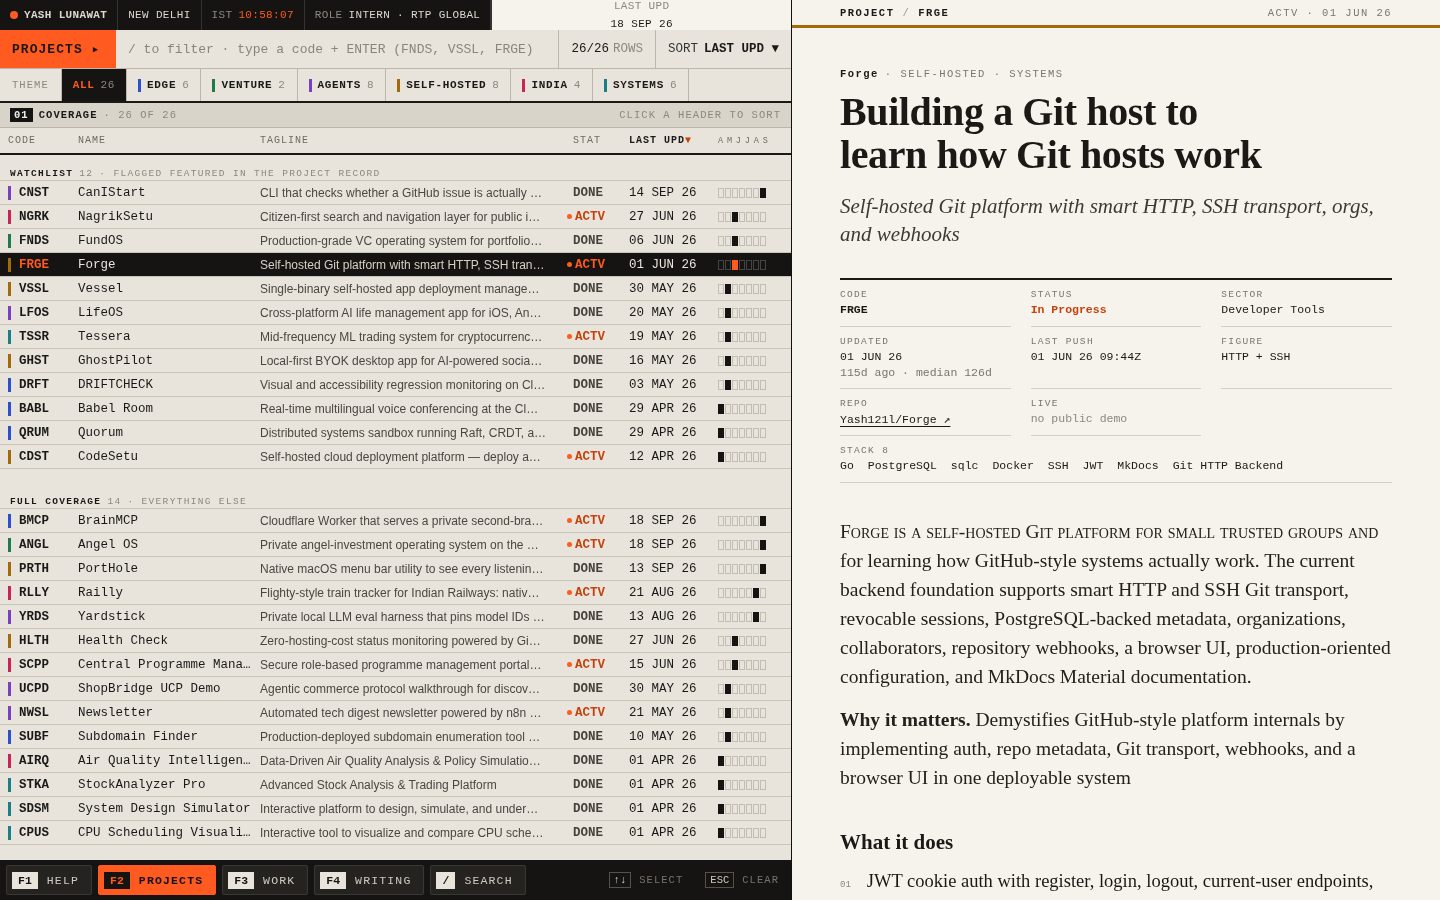 The width and height of the screenshot is (1440, 900). I want to click on function-key-button: F4 WRITING, so click(369, 880).